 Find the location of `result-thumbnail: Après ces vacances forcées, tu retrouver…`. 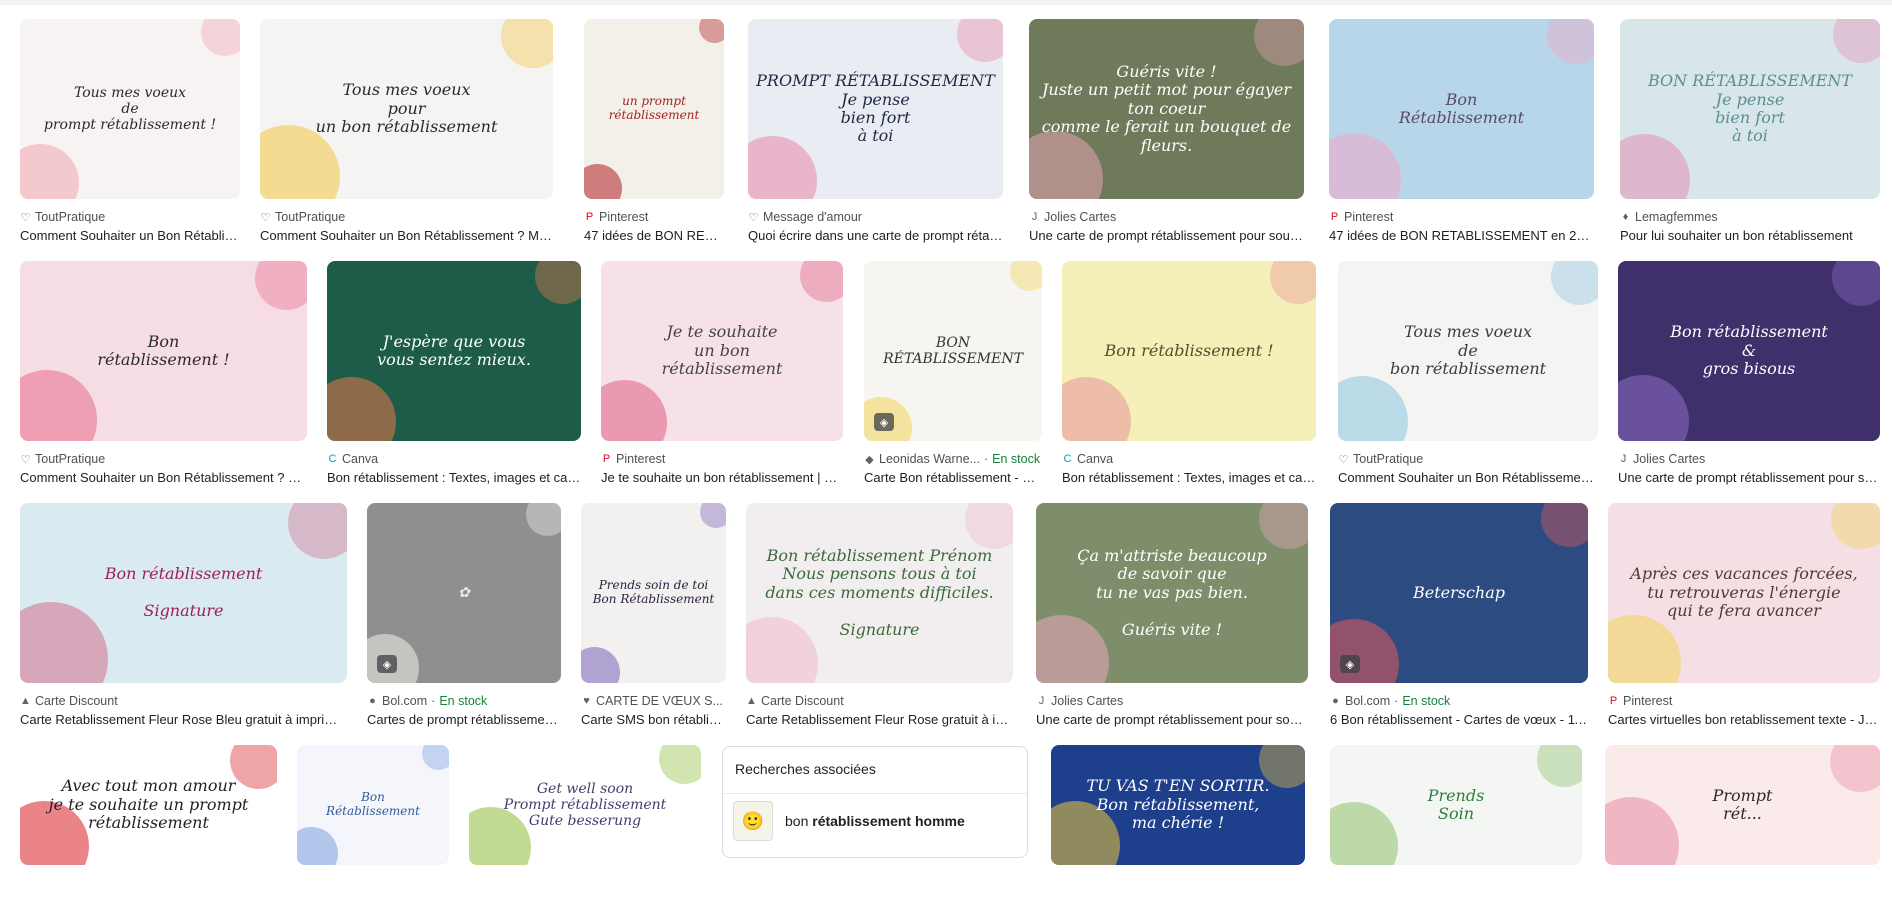

result-thumbnail: Après ces vacances forcées, tu retrouver… is located at coordinates (1744, 593).